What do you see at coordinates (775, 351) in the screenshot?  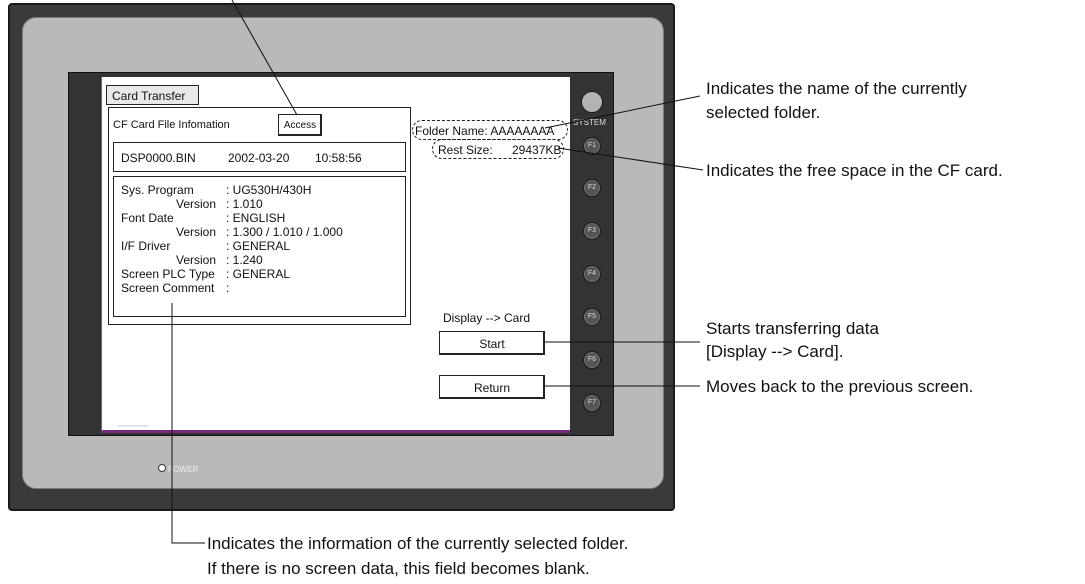 I see `start-annotation-line2: [Display --> Card].` at bounding box center [775, 351].